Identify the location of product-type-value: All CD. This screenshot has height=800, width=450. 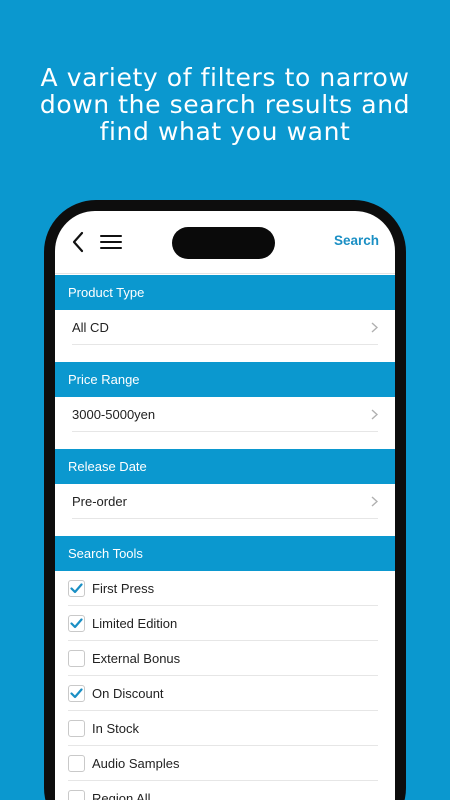
(90, 327).